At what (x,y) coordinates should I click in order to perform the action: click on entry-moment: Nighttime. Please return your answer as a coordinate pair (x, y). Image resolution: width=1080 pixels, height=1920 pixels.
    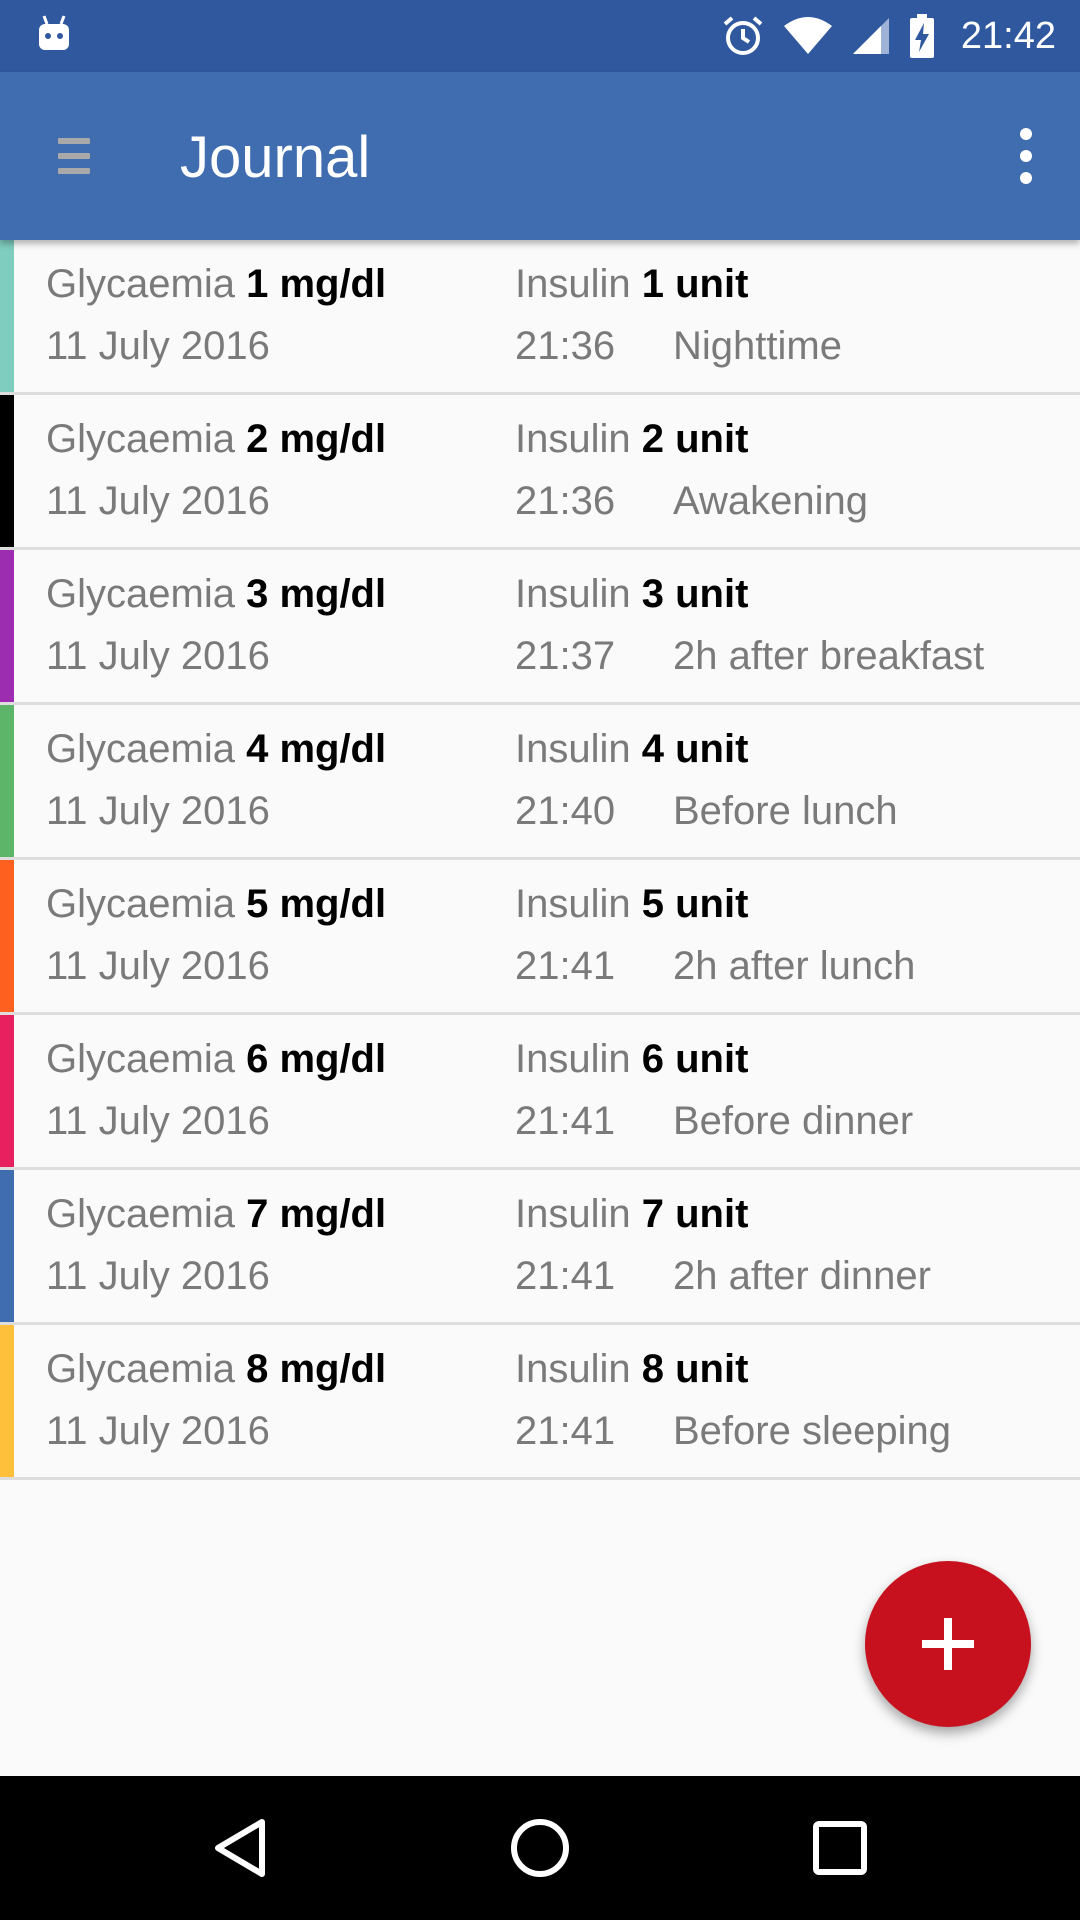
    Looking at the image, I should click on (757, 346).